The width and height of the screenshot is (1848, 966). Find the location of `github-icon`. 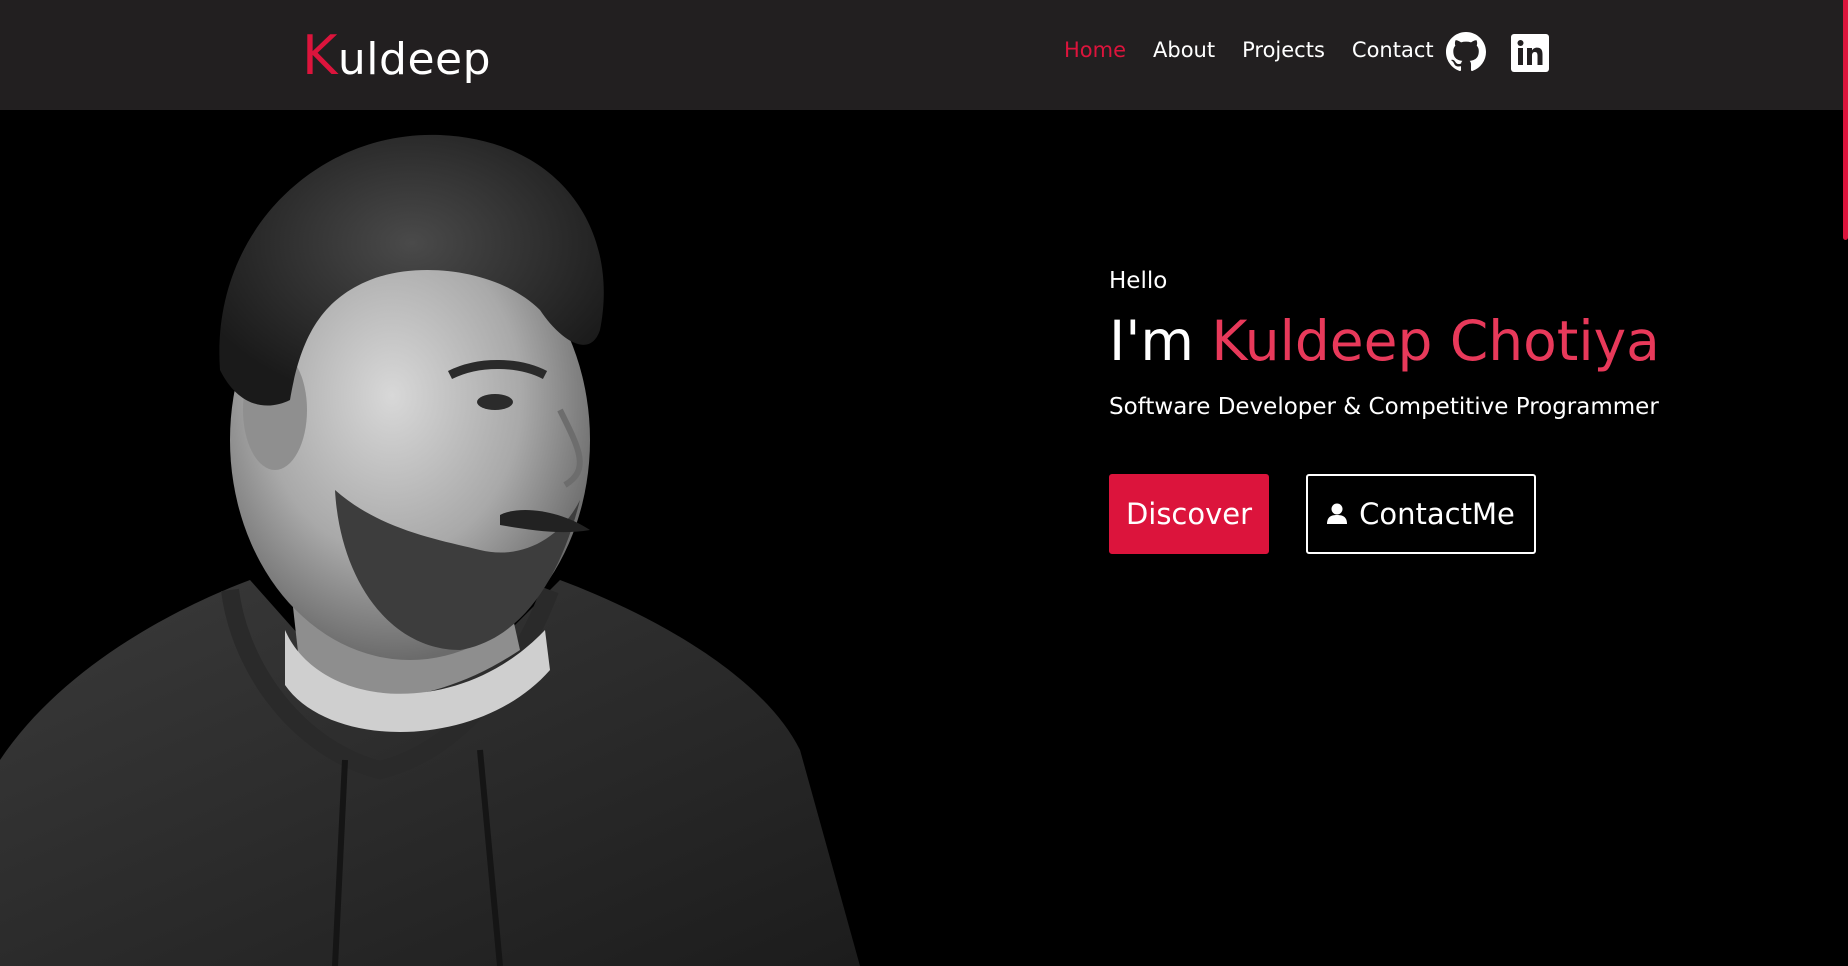

github-icon is located at coordinates (1466, 52).